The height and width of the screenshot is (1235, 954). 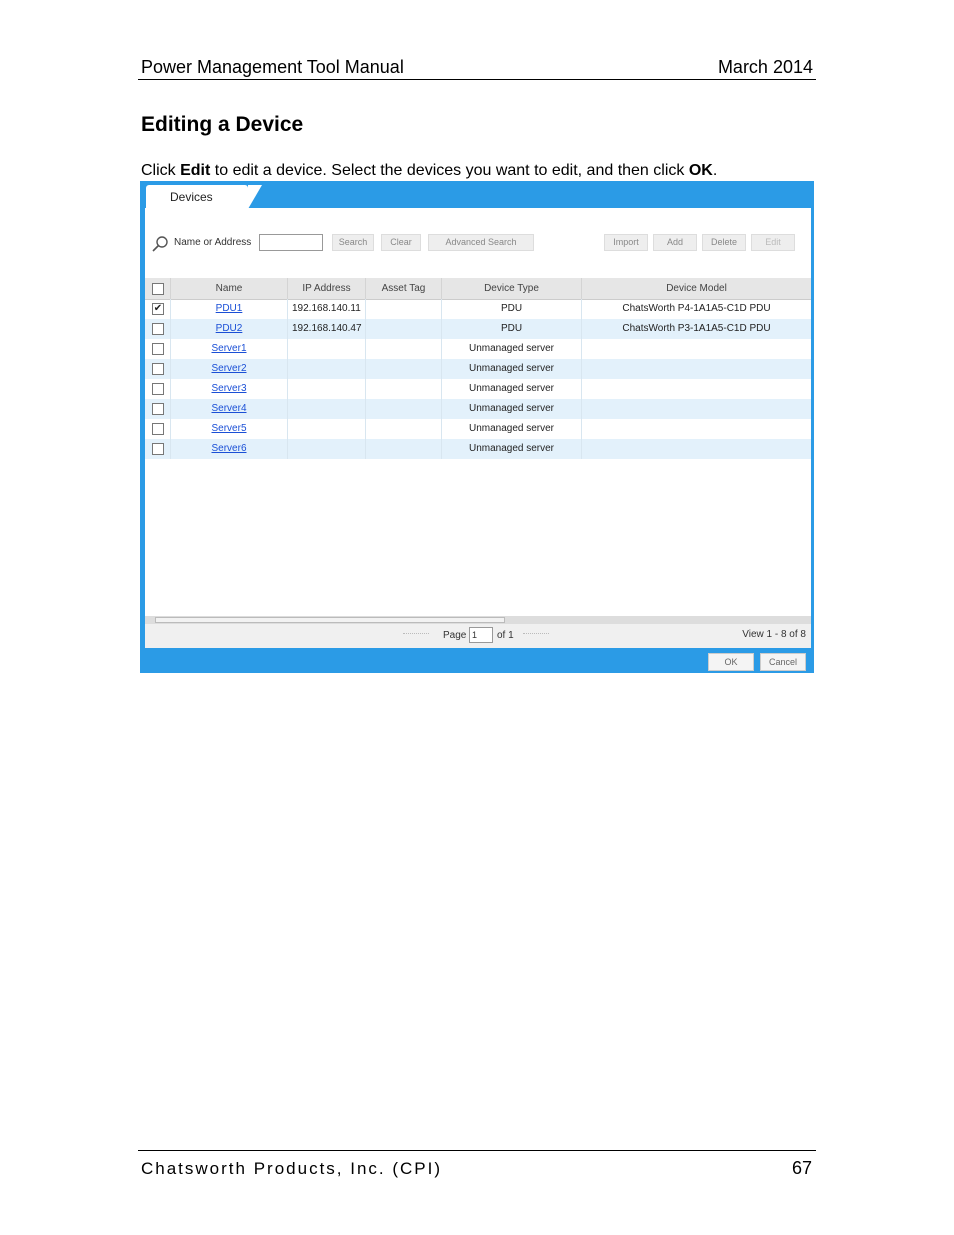 I want to click on table-row: Server5 Unmanaged server, so click(x=478, y=429).